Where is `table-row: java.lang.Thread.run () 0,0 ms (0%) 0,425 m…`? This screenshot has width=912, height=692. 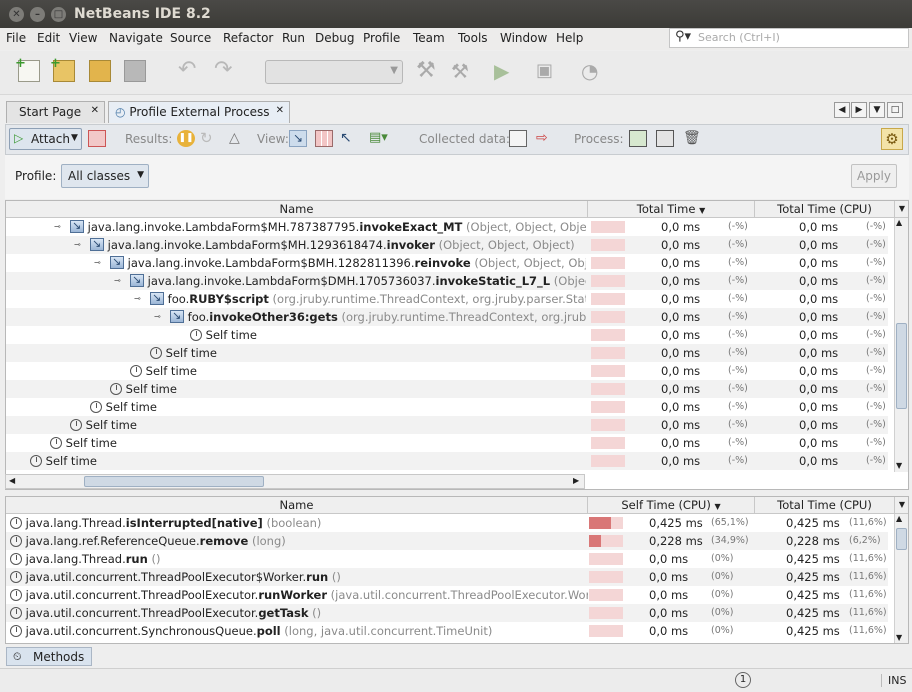
table-row: java.lang.Thread.run () 0,0 ms (0%) 0,425 m… is located at coordinates (447, 559).